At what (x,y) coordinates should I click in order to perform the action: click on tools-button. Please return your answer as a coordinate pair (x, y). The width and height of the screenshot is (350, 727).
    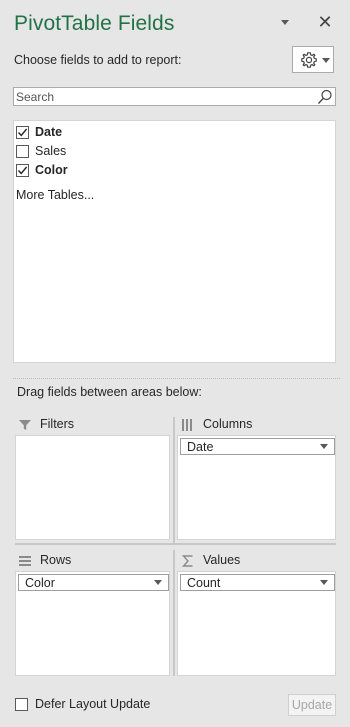
    Looking at the image, I should click on (313, 59).